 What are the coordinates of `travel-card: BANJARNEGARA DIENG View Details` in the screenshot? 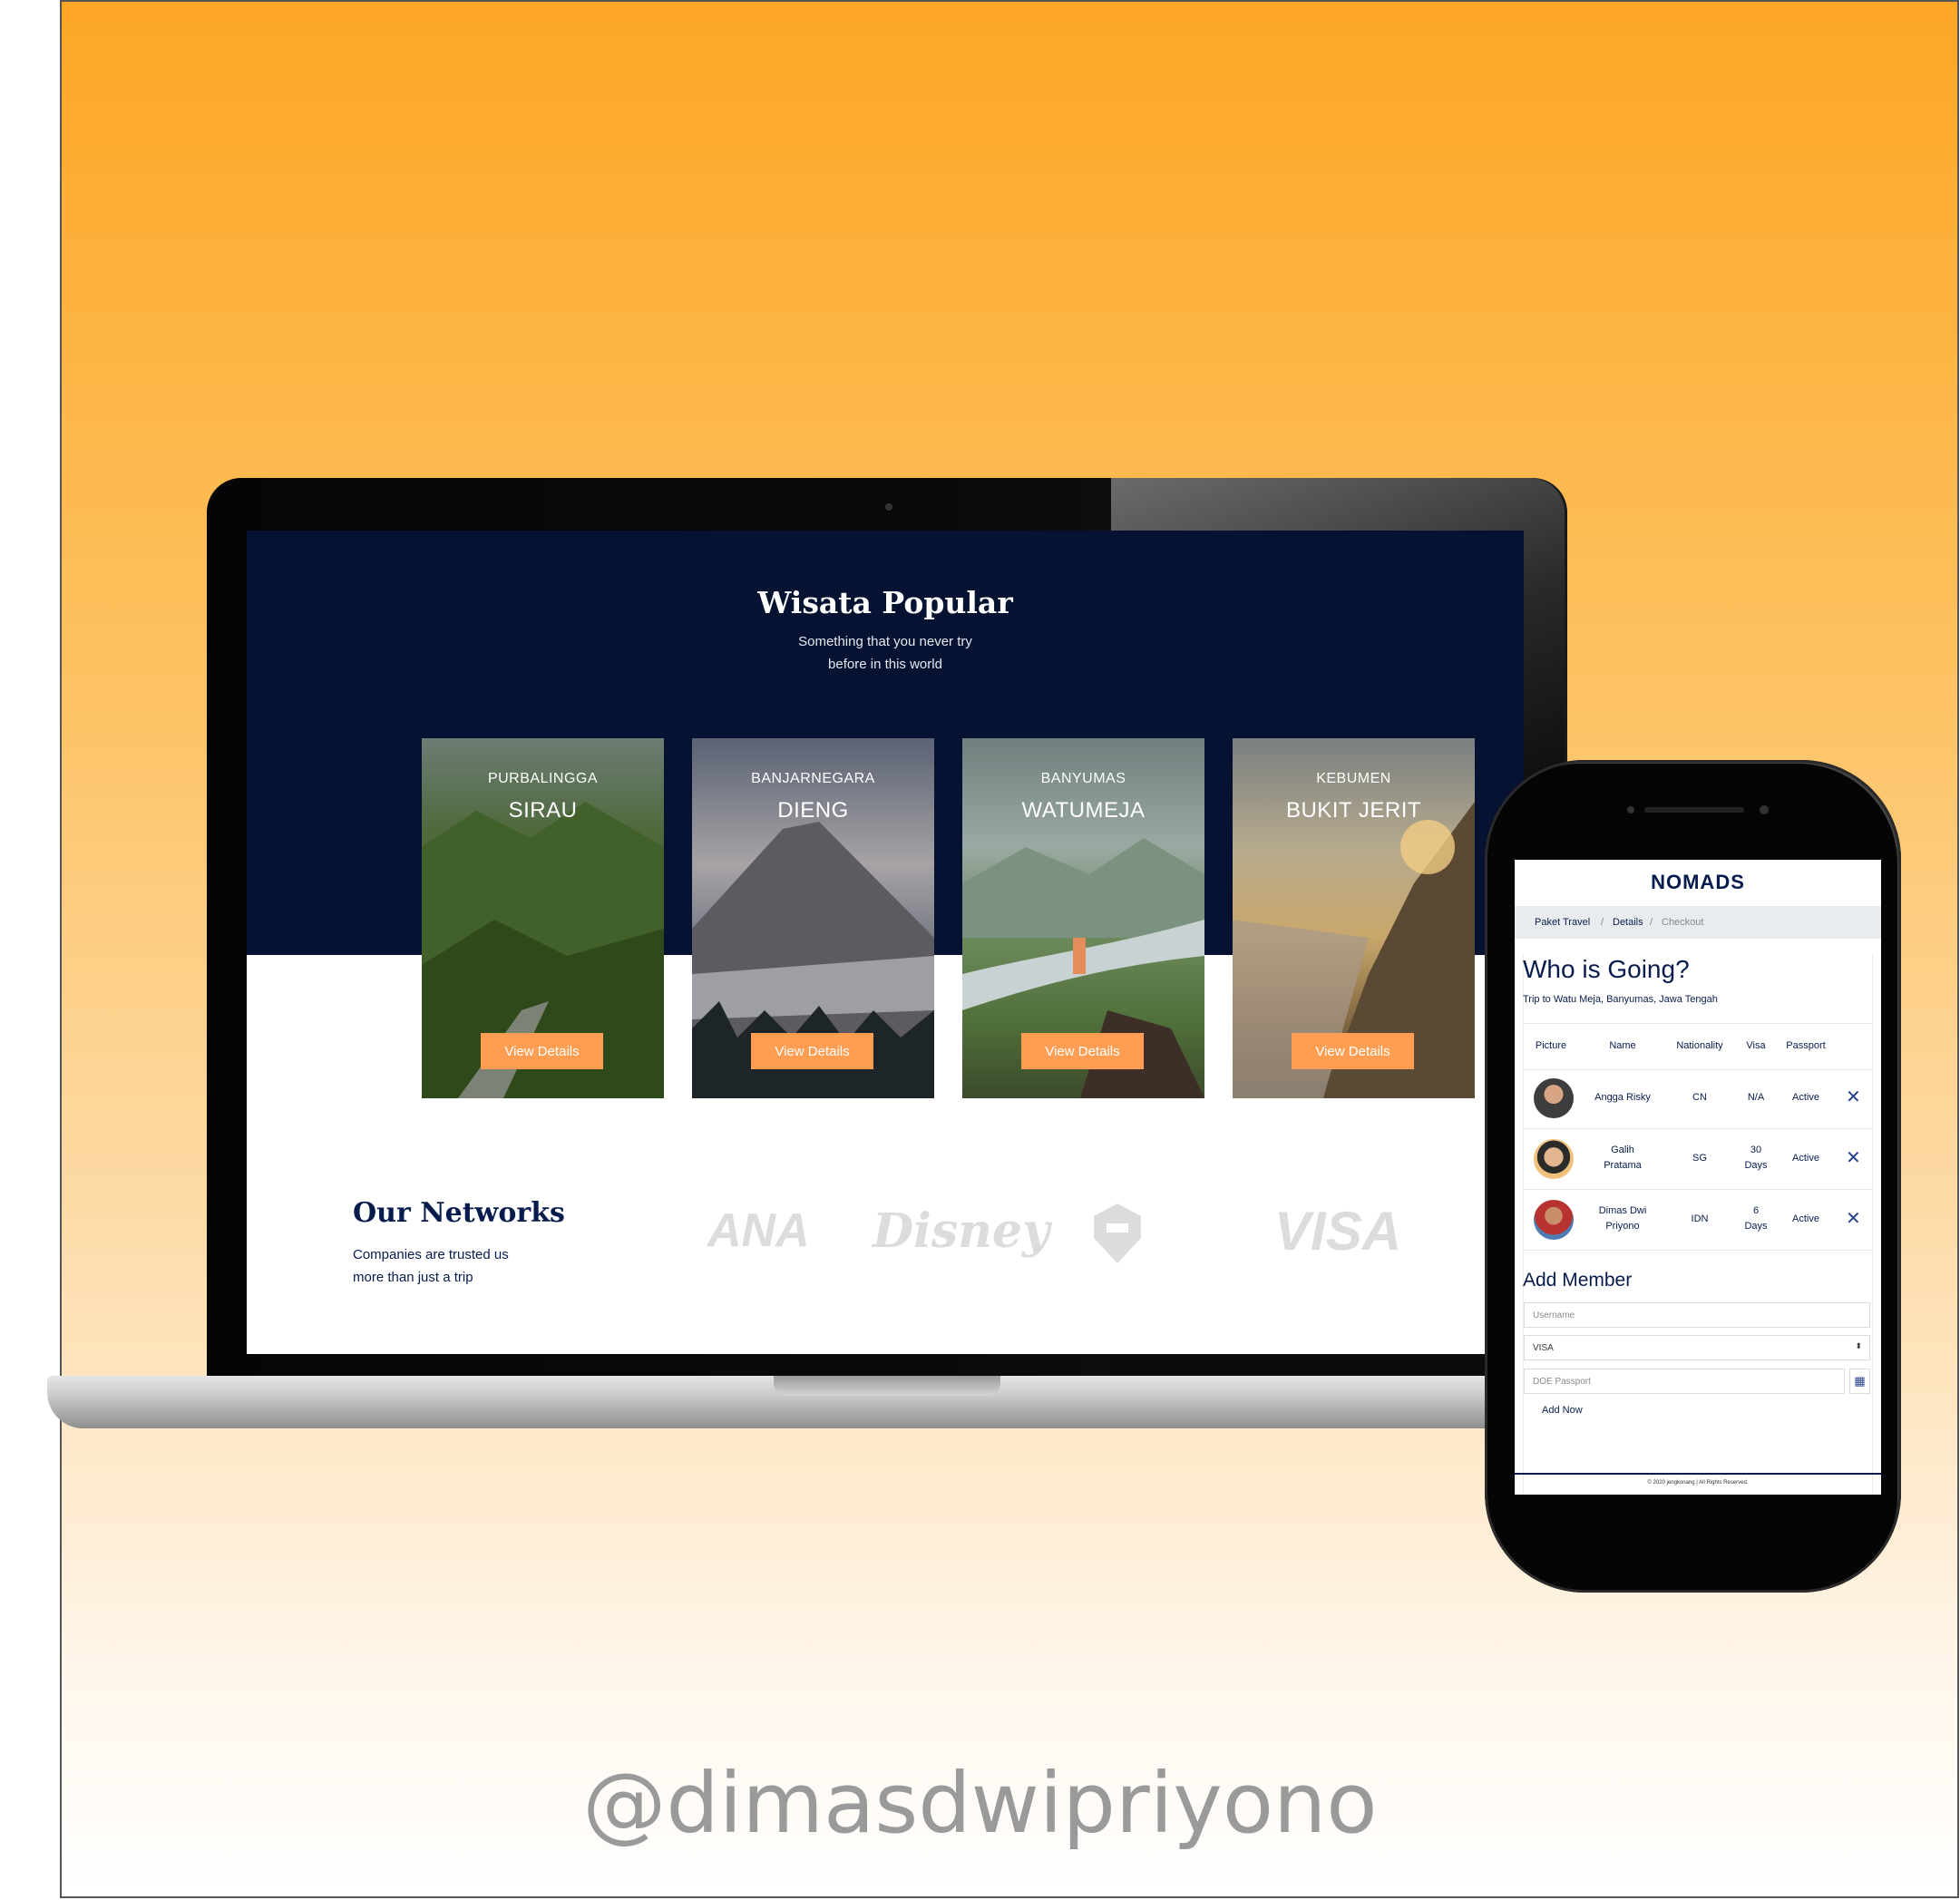 It's located at (813, 918).